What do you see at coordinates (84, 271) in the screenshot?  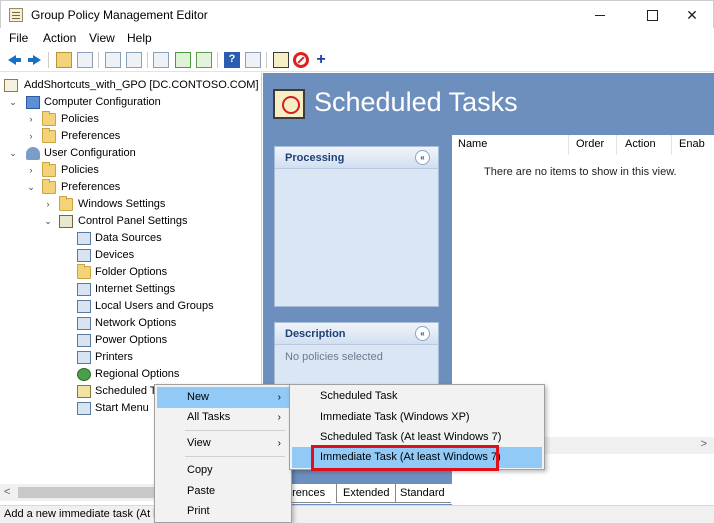 I see `folder-options-icon` at bounding box center [84, 271].